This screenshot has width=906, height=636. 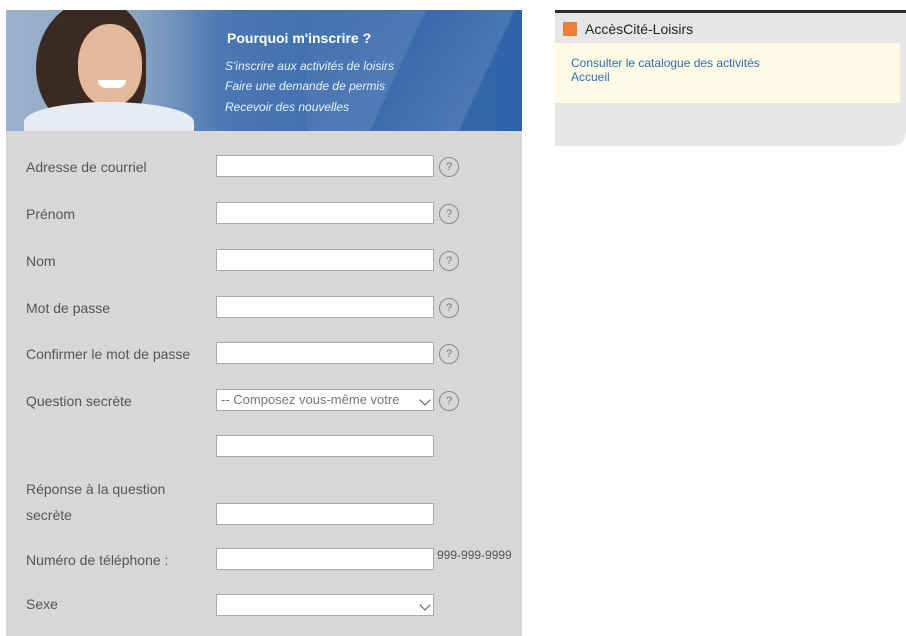 I want to click on custom-secret-question-field, so click(x=325, y=446).